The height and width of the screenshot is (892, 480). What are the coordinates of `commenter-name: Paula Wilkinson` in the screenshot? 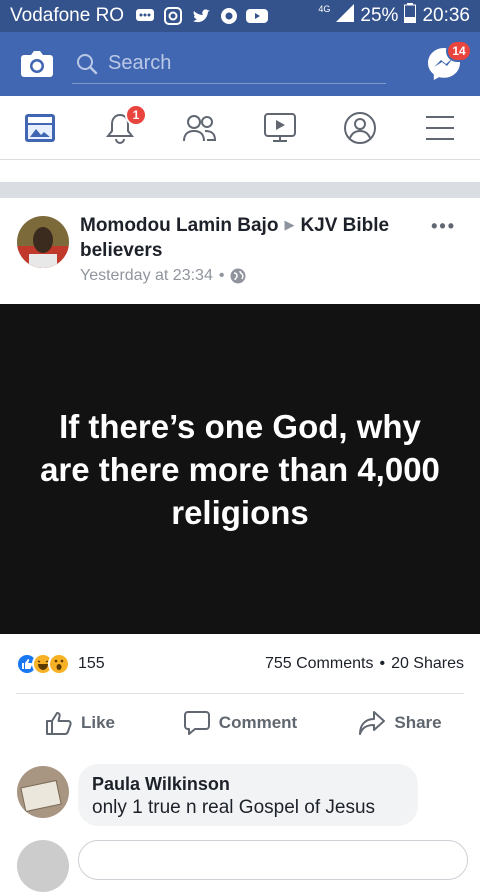 It's located at (248, 784).